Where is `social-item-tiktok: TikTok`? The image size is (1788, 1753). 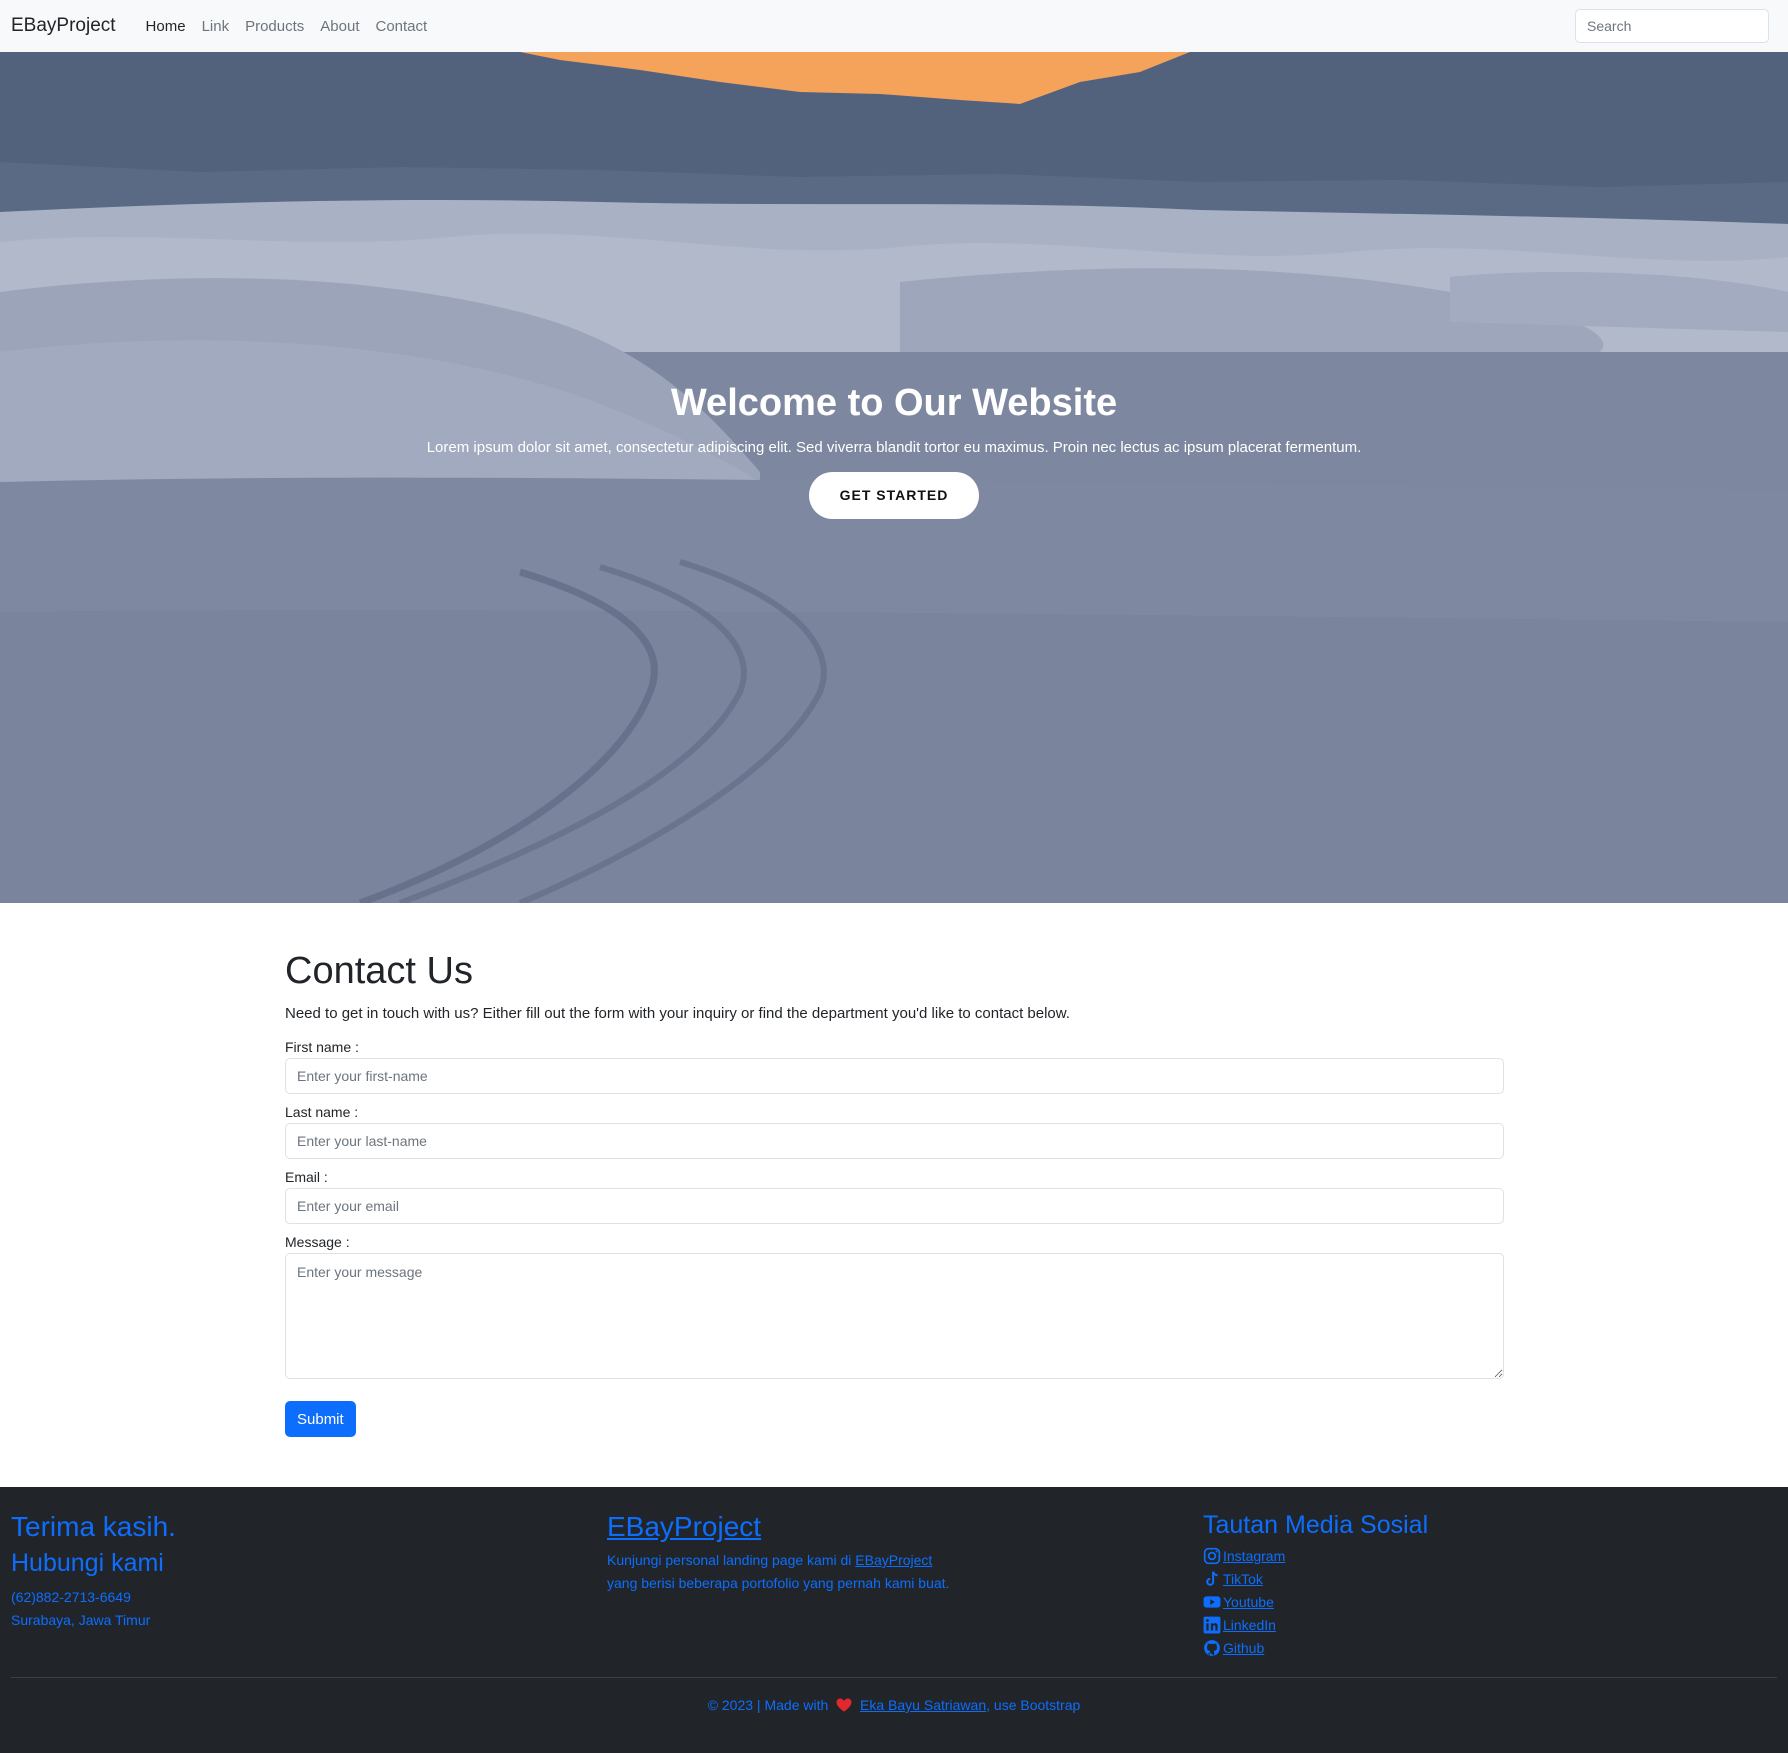 social-item-tiktok: TikTok is located at coordinates (1315, 1578).